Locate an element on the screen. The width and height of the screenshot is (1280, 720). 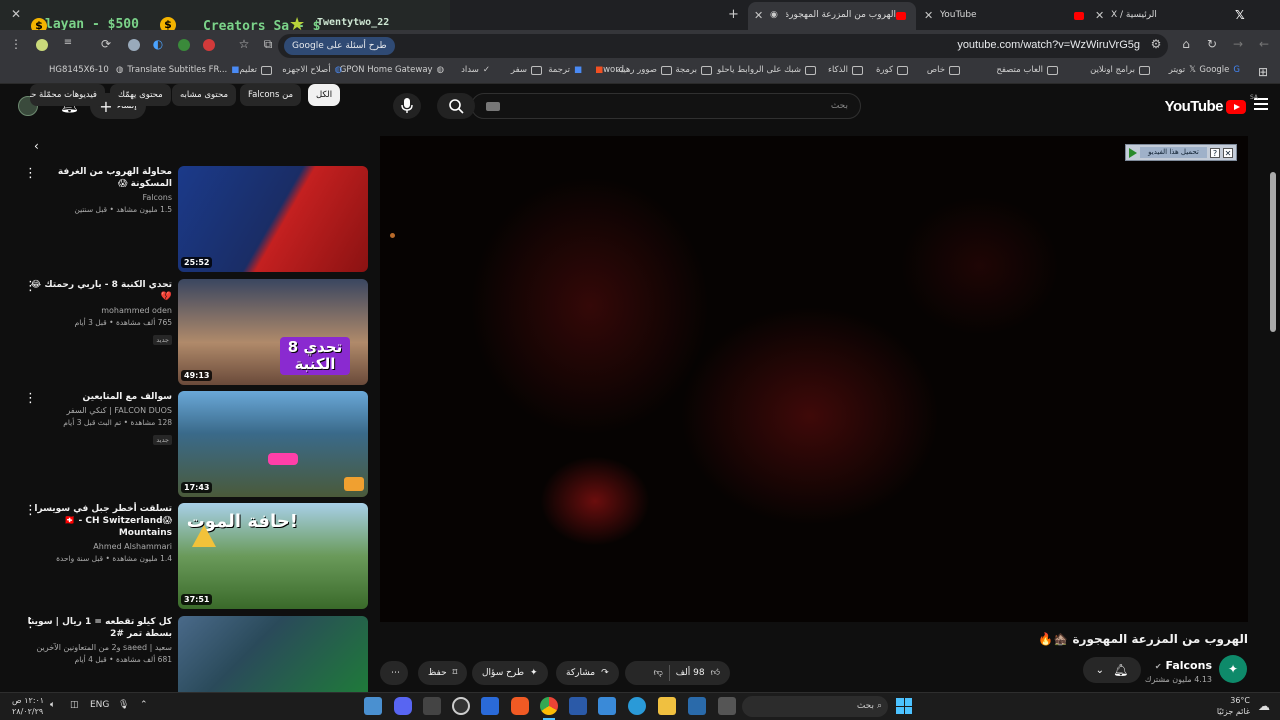
bookmark-item: ■ word is located at coordinates (607, 70).